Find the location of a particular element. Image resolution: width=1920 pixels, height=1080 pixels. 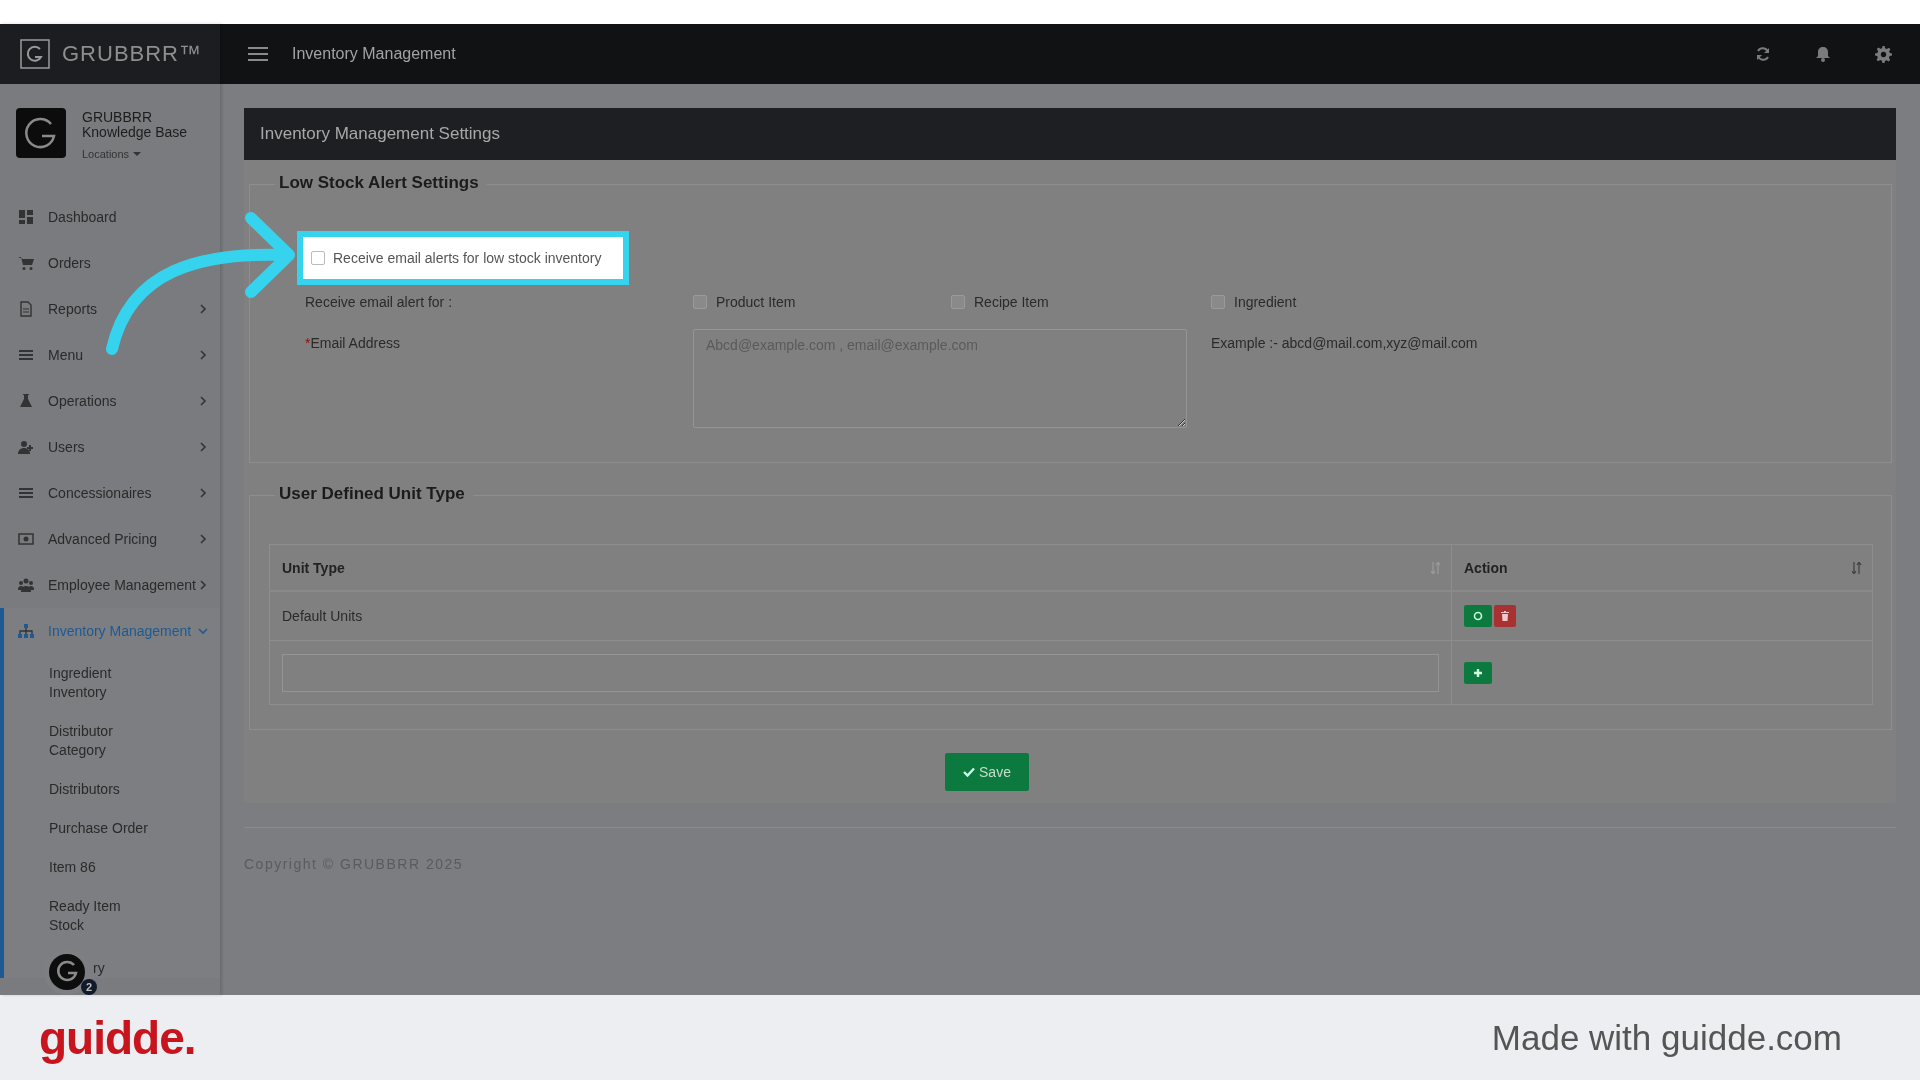

nav-item: Advanced Pricing is located at coordinates (112, 539).